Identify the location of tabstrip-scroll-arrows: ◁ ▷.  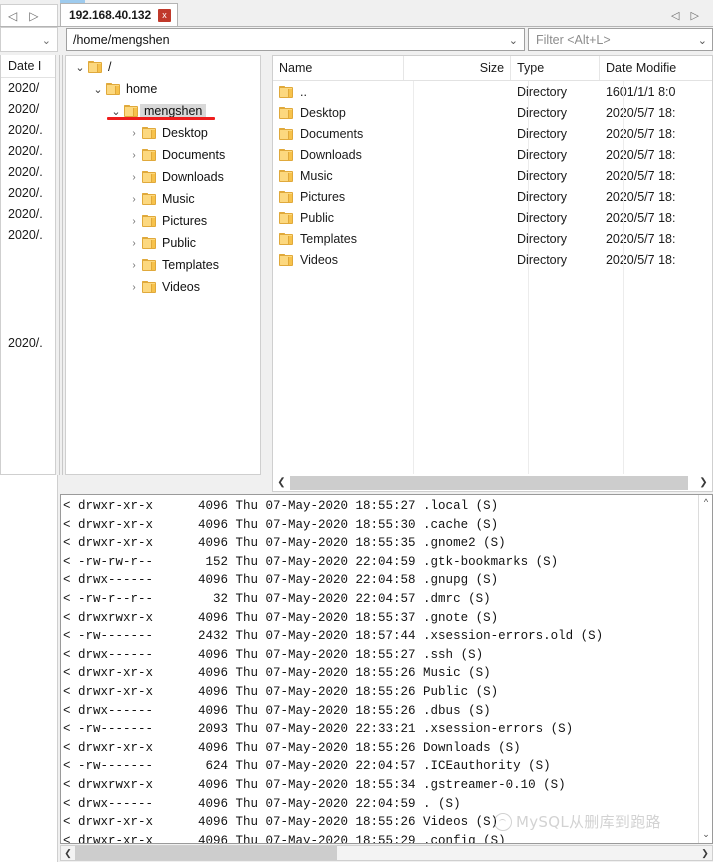
(691, 15).